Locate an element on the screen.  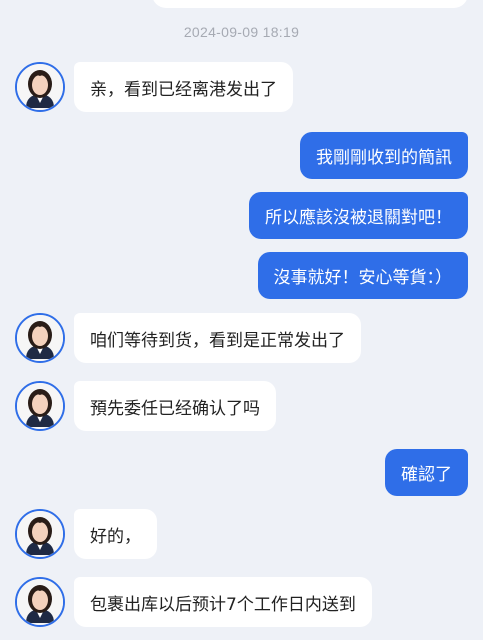
message-bubble-outgoing: 沒事就好！安心等貨：） is located at coordinates (362, 275).